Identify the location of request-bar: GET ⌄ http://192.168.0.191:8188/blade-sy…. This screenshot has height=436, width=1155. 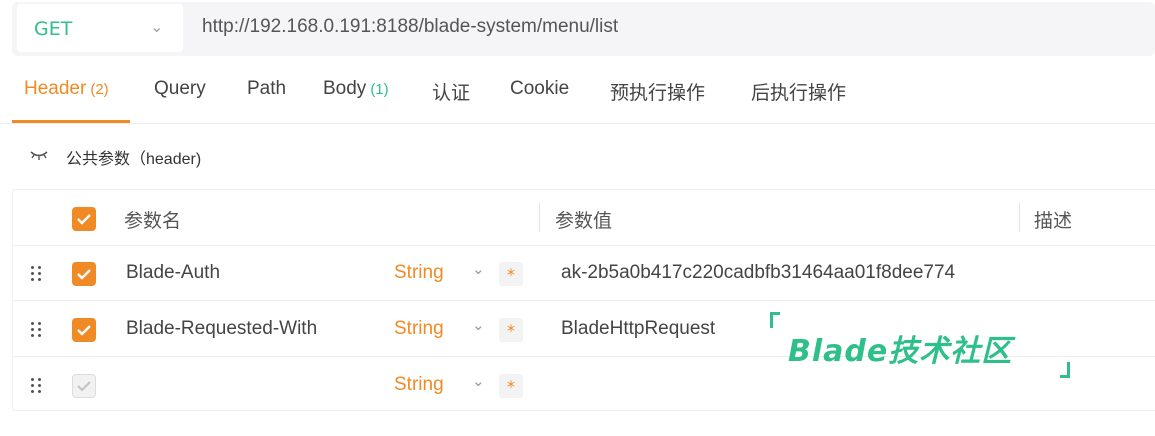
(583, 29).